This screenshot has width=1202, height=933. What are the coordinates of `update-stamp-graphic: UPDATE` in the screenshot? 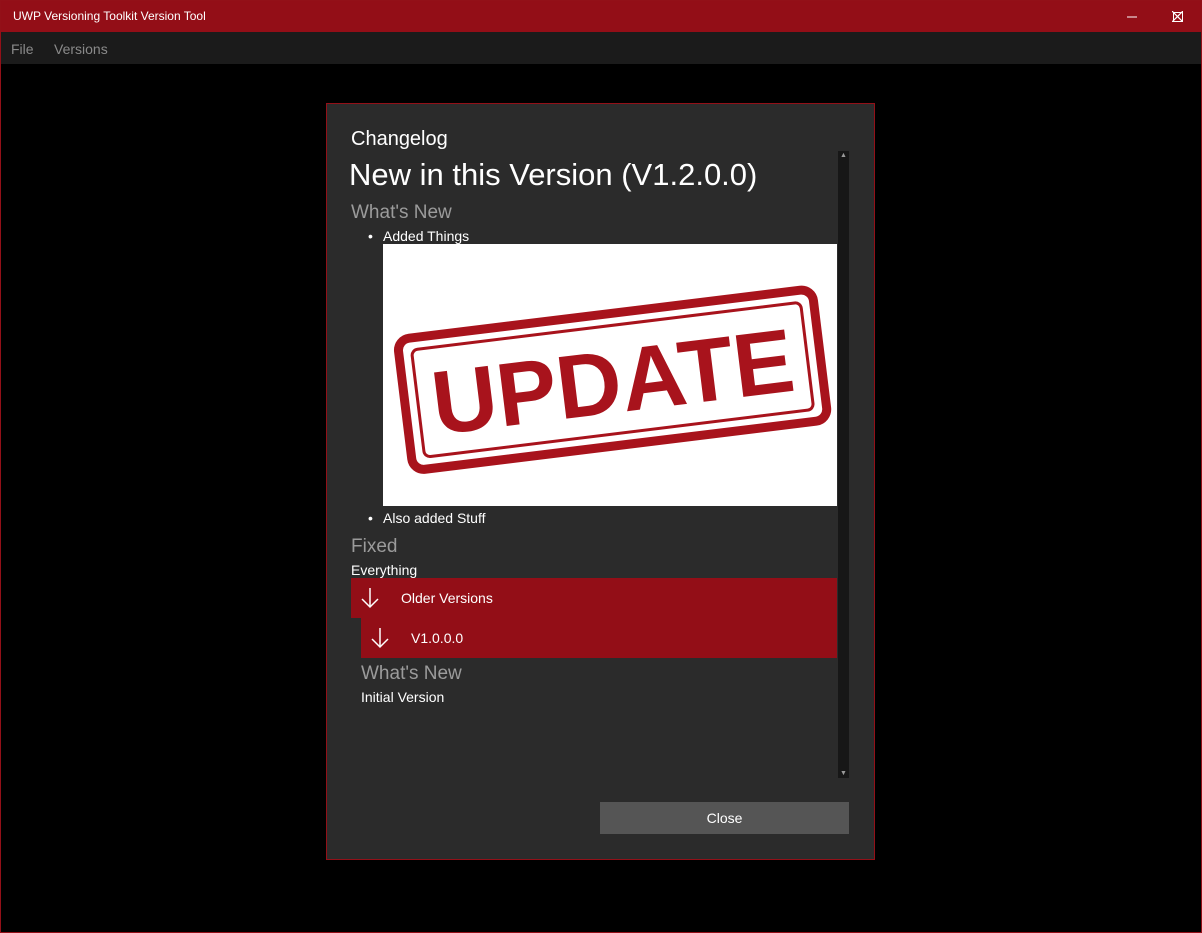 It's located at (612, 379).